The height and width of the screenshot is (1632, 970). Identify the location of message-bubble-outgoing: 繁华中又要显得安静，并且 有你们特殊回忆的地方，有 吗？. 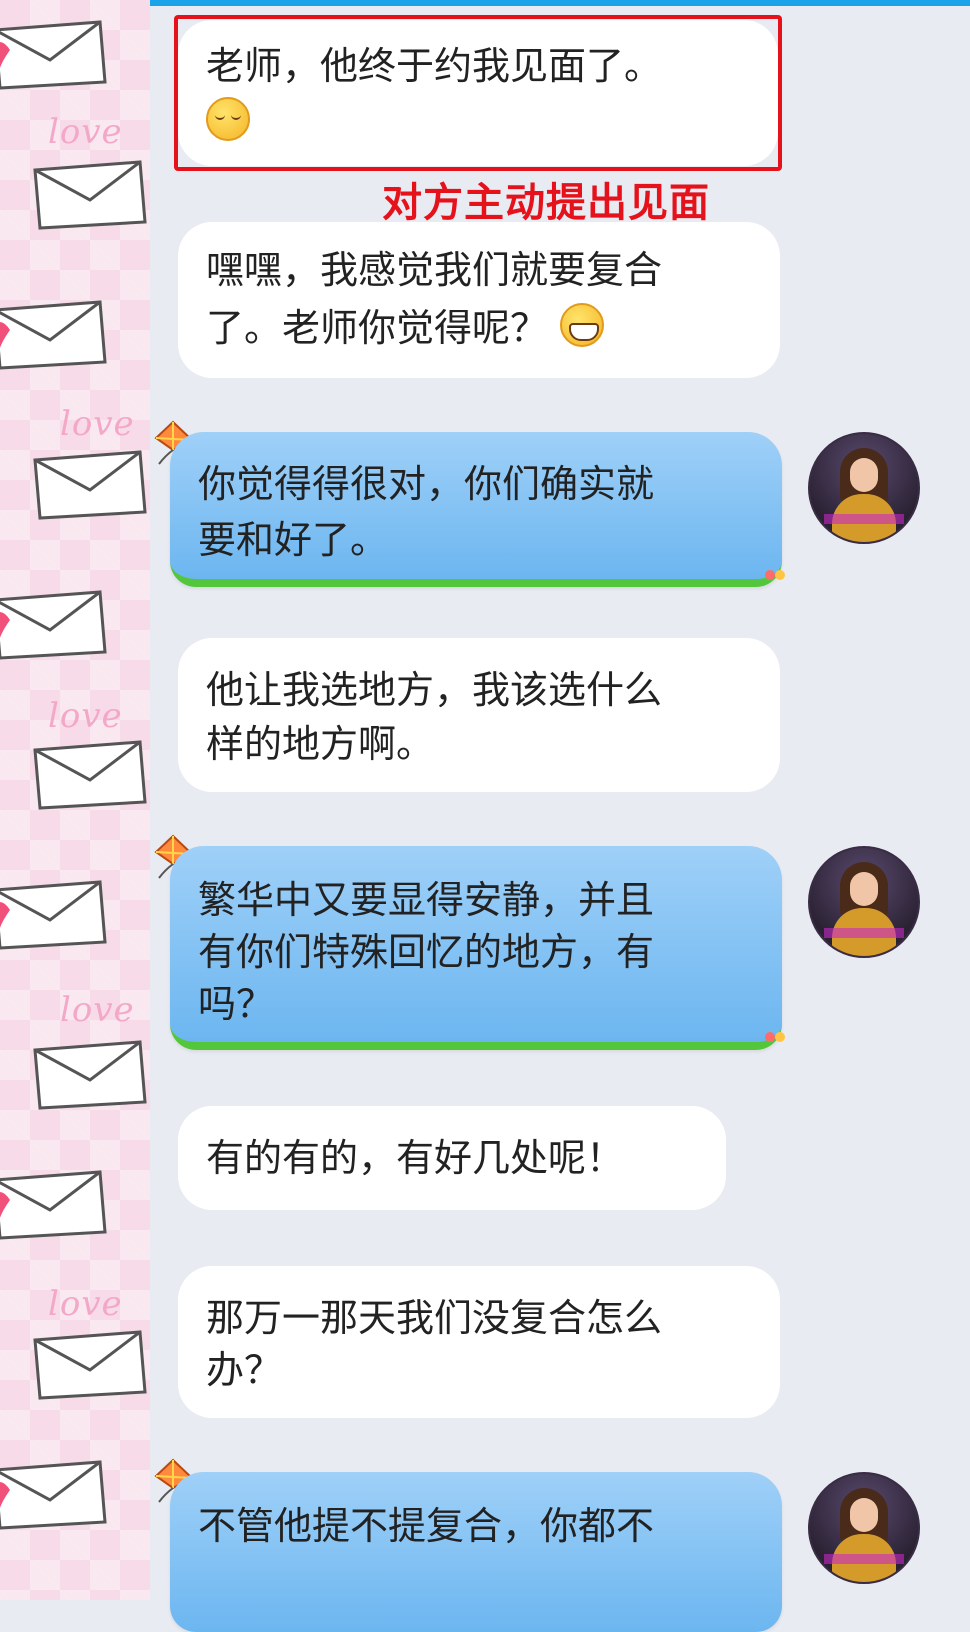
(476, 948).